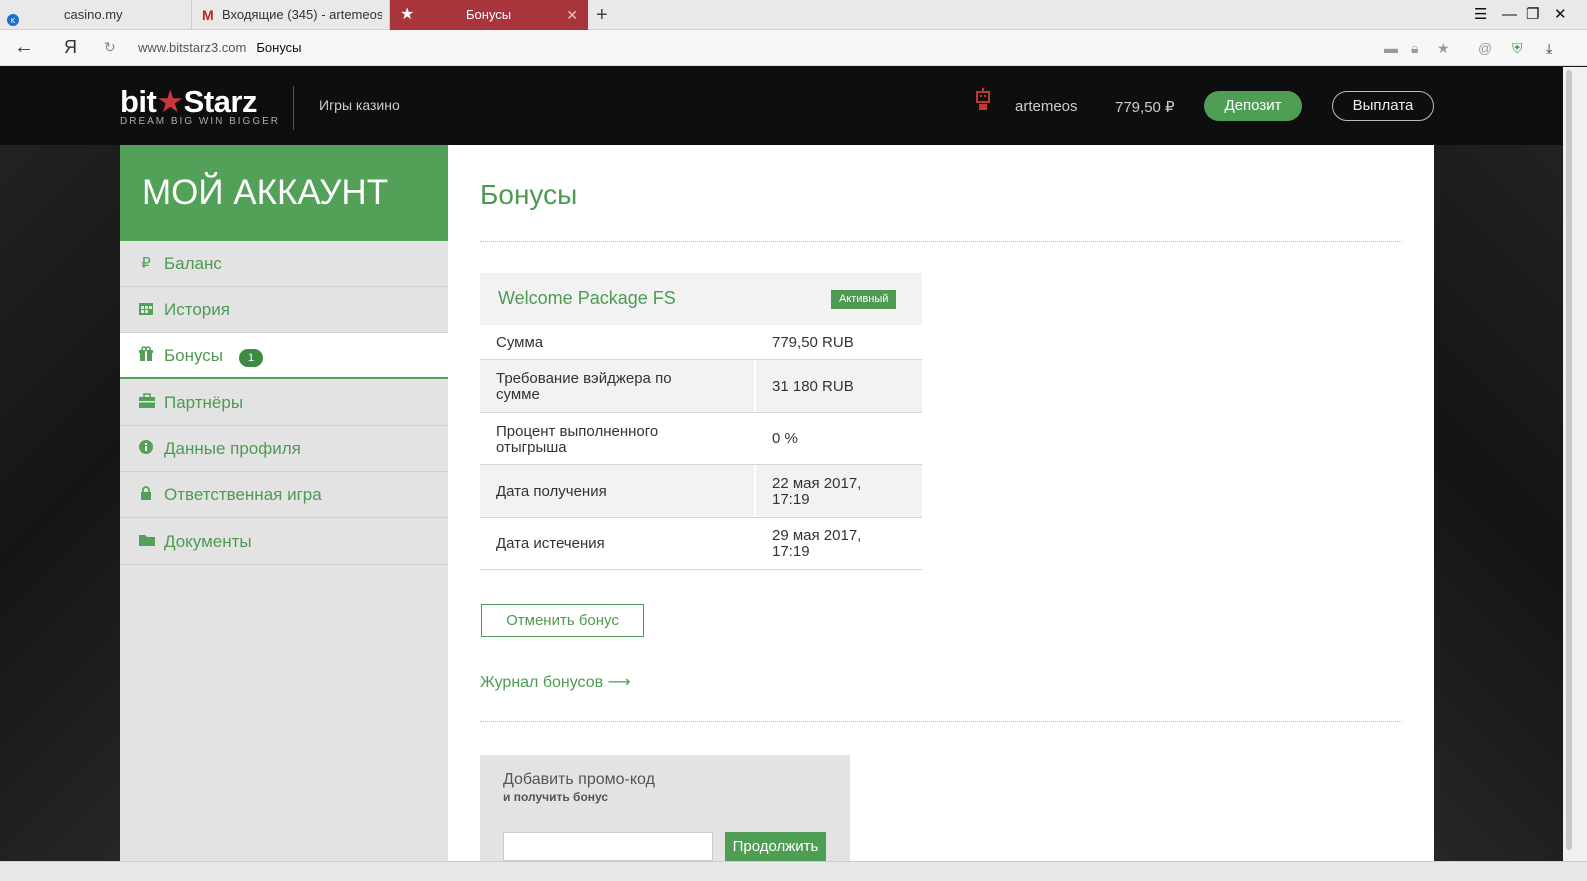  What do you see at coordinates (813, 386) in the screenshot?
I see `row-value: 31 180 RUB` at bounding box center [813, 386].